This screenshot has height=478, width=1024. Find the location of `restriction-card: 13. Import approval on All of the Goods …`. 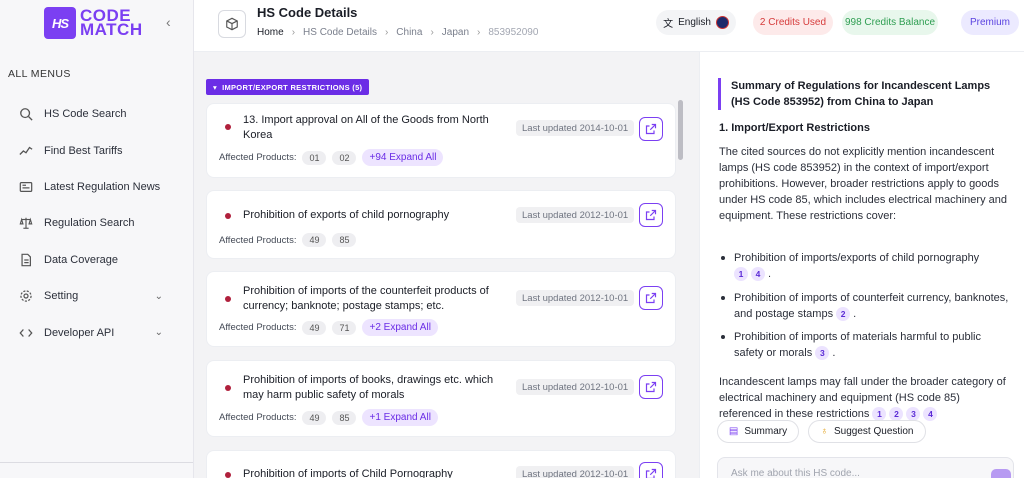

restriction-card: 13. Import approval on All of the Goods … is located at coordinates (441, 140).